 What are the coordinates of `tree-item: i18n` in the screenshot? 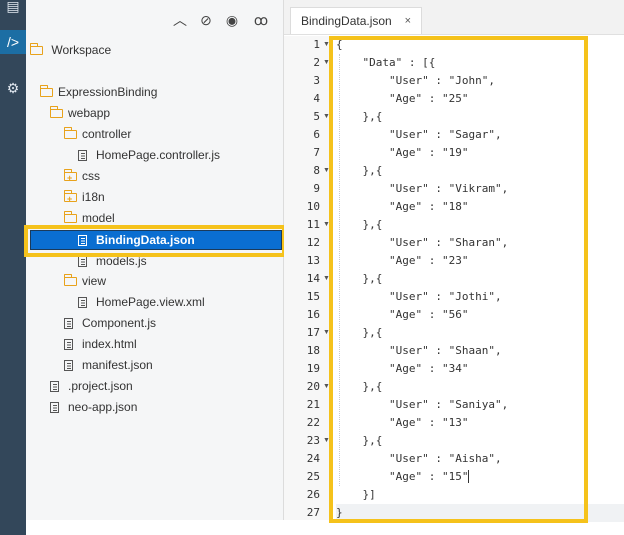 It's located at (84, 198).